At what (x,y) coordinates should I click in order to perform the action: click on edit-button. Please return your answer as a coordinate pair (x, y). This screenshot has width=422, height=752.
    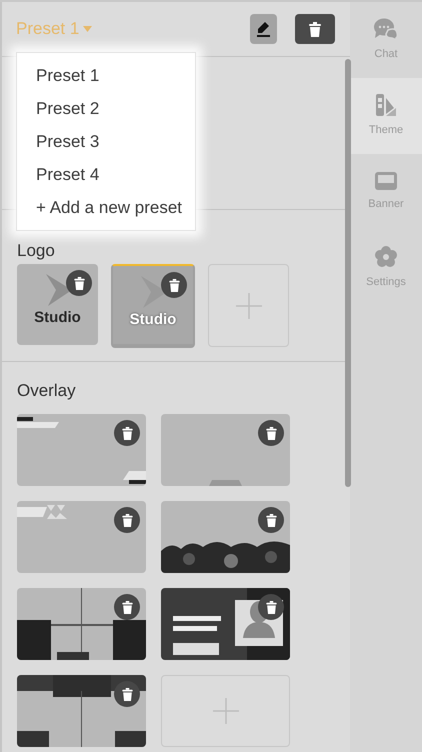
    Looking at the image, I should click on (263, 29).